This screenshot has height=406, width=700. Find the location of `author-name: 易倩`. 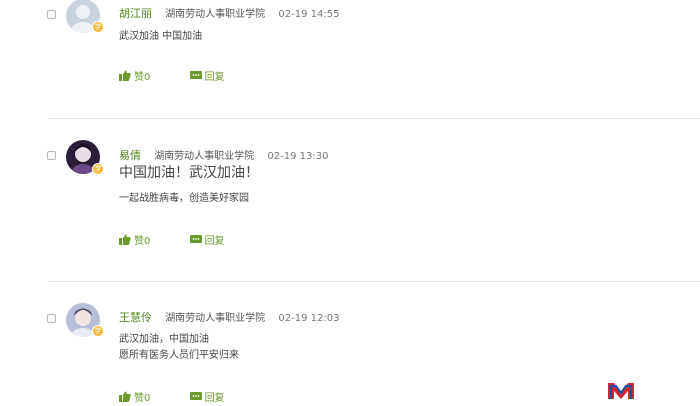

author-name: 易倩 is located at coordinates (130, 155).